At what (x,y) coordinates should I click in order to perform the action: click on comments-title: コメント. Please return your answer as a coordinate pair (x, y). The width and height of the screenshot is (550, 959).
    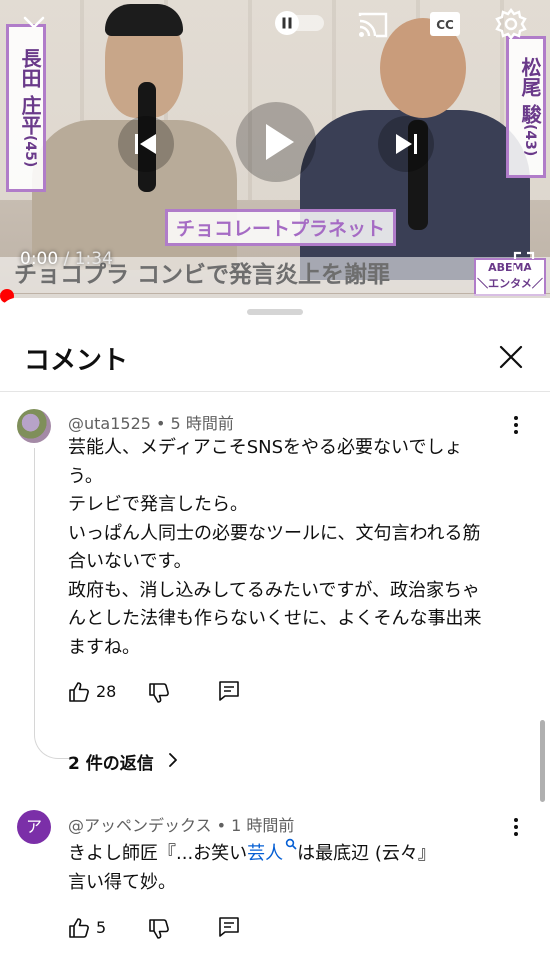
    Looking at the image, I should click on (76, 361).